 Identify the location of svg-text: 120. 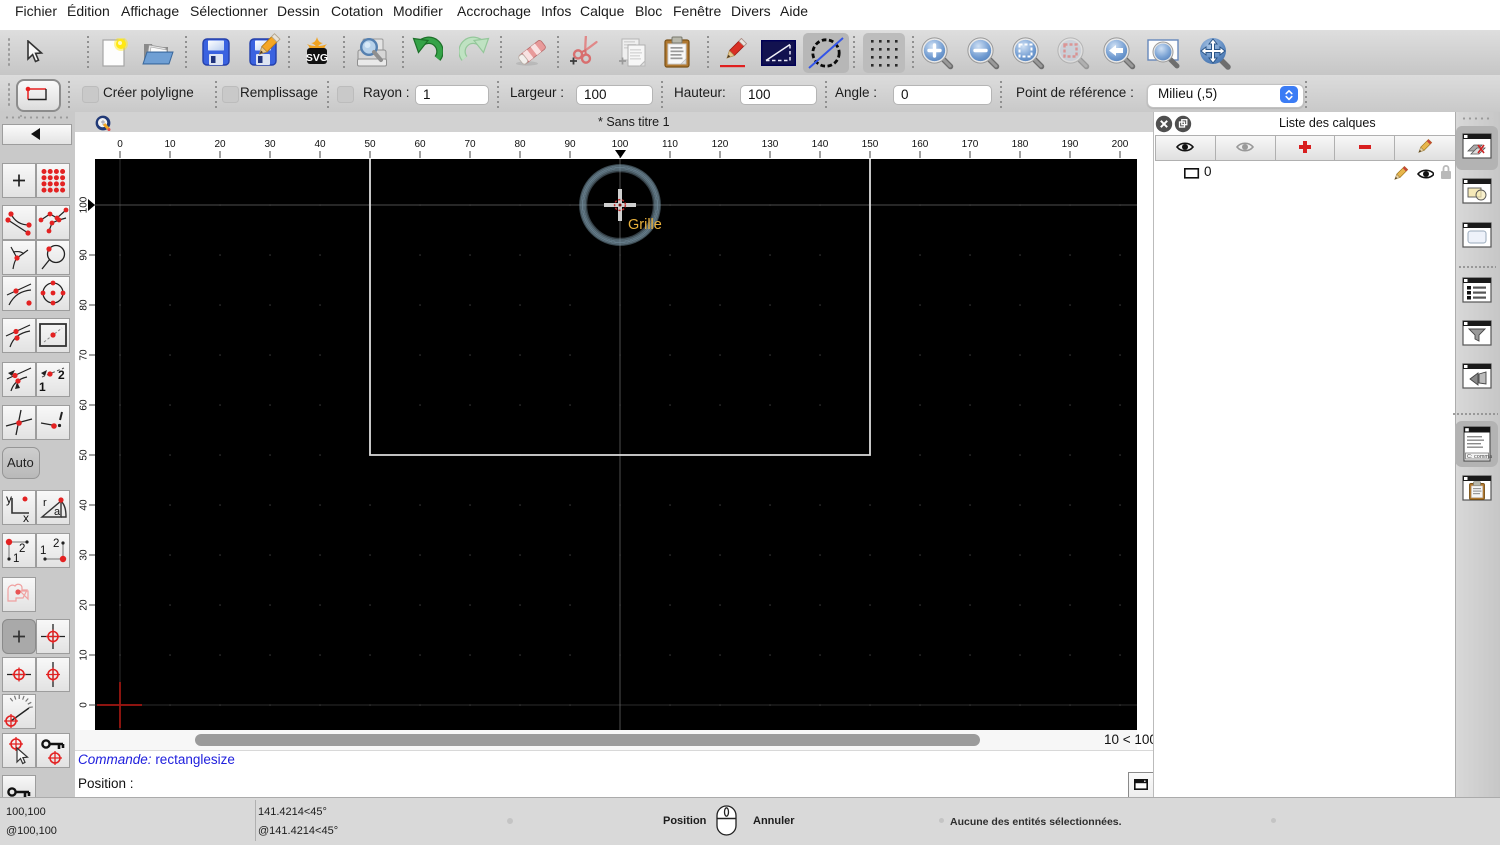
(720, 144).